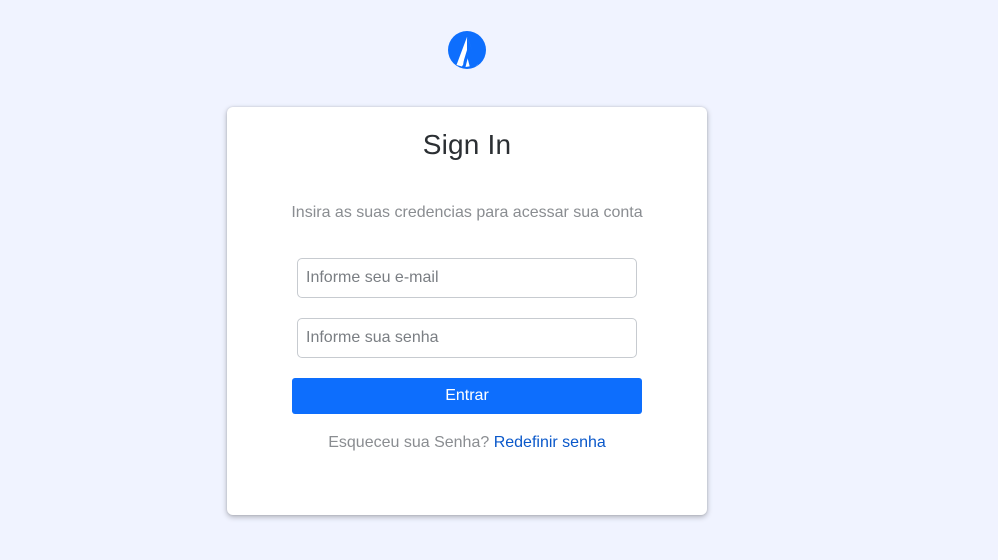  I want to click on email-field, so click(467, 278).